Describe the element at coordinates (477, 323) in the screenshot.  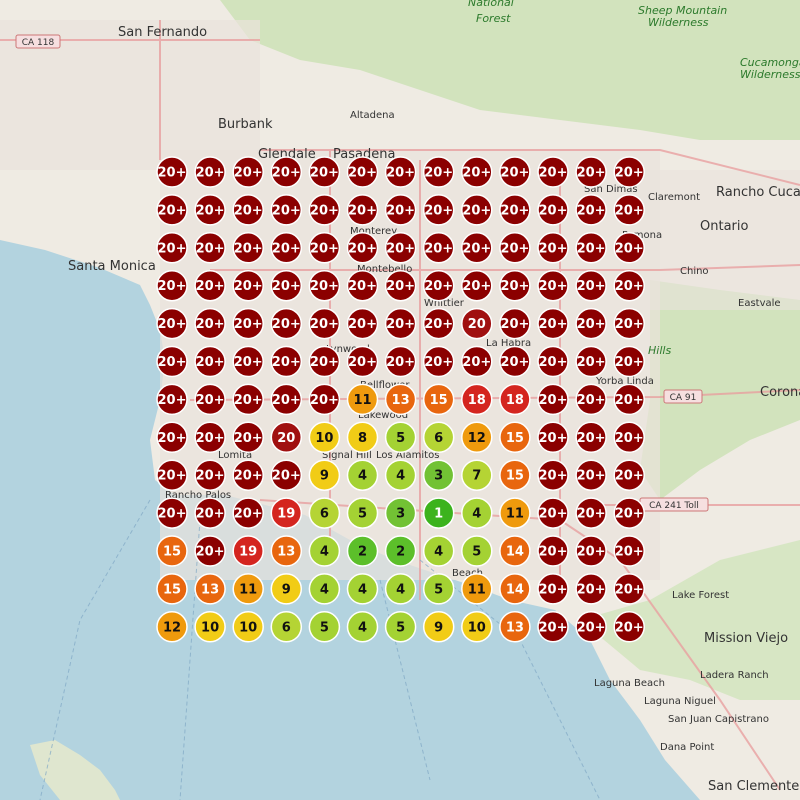
I see `grid-marker: 20` at that location.